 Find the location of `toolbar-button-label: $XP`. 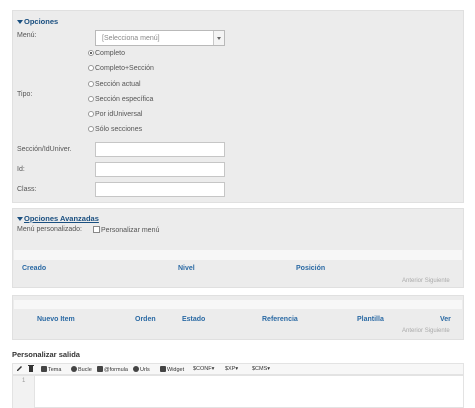

toolbar-button-label: $XP is located at coordinates (230, 369).